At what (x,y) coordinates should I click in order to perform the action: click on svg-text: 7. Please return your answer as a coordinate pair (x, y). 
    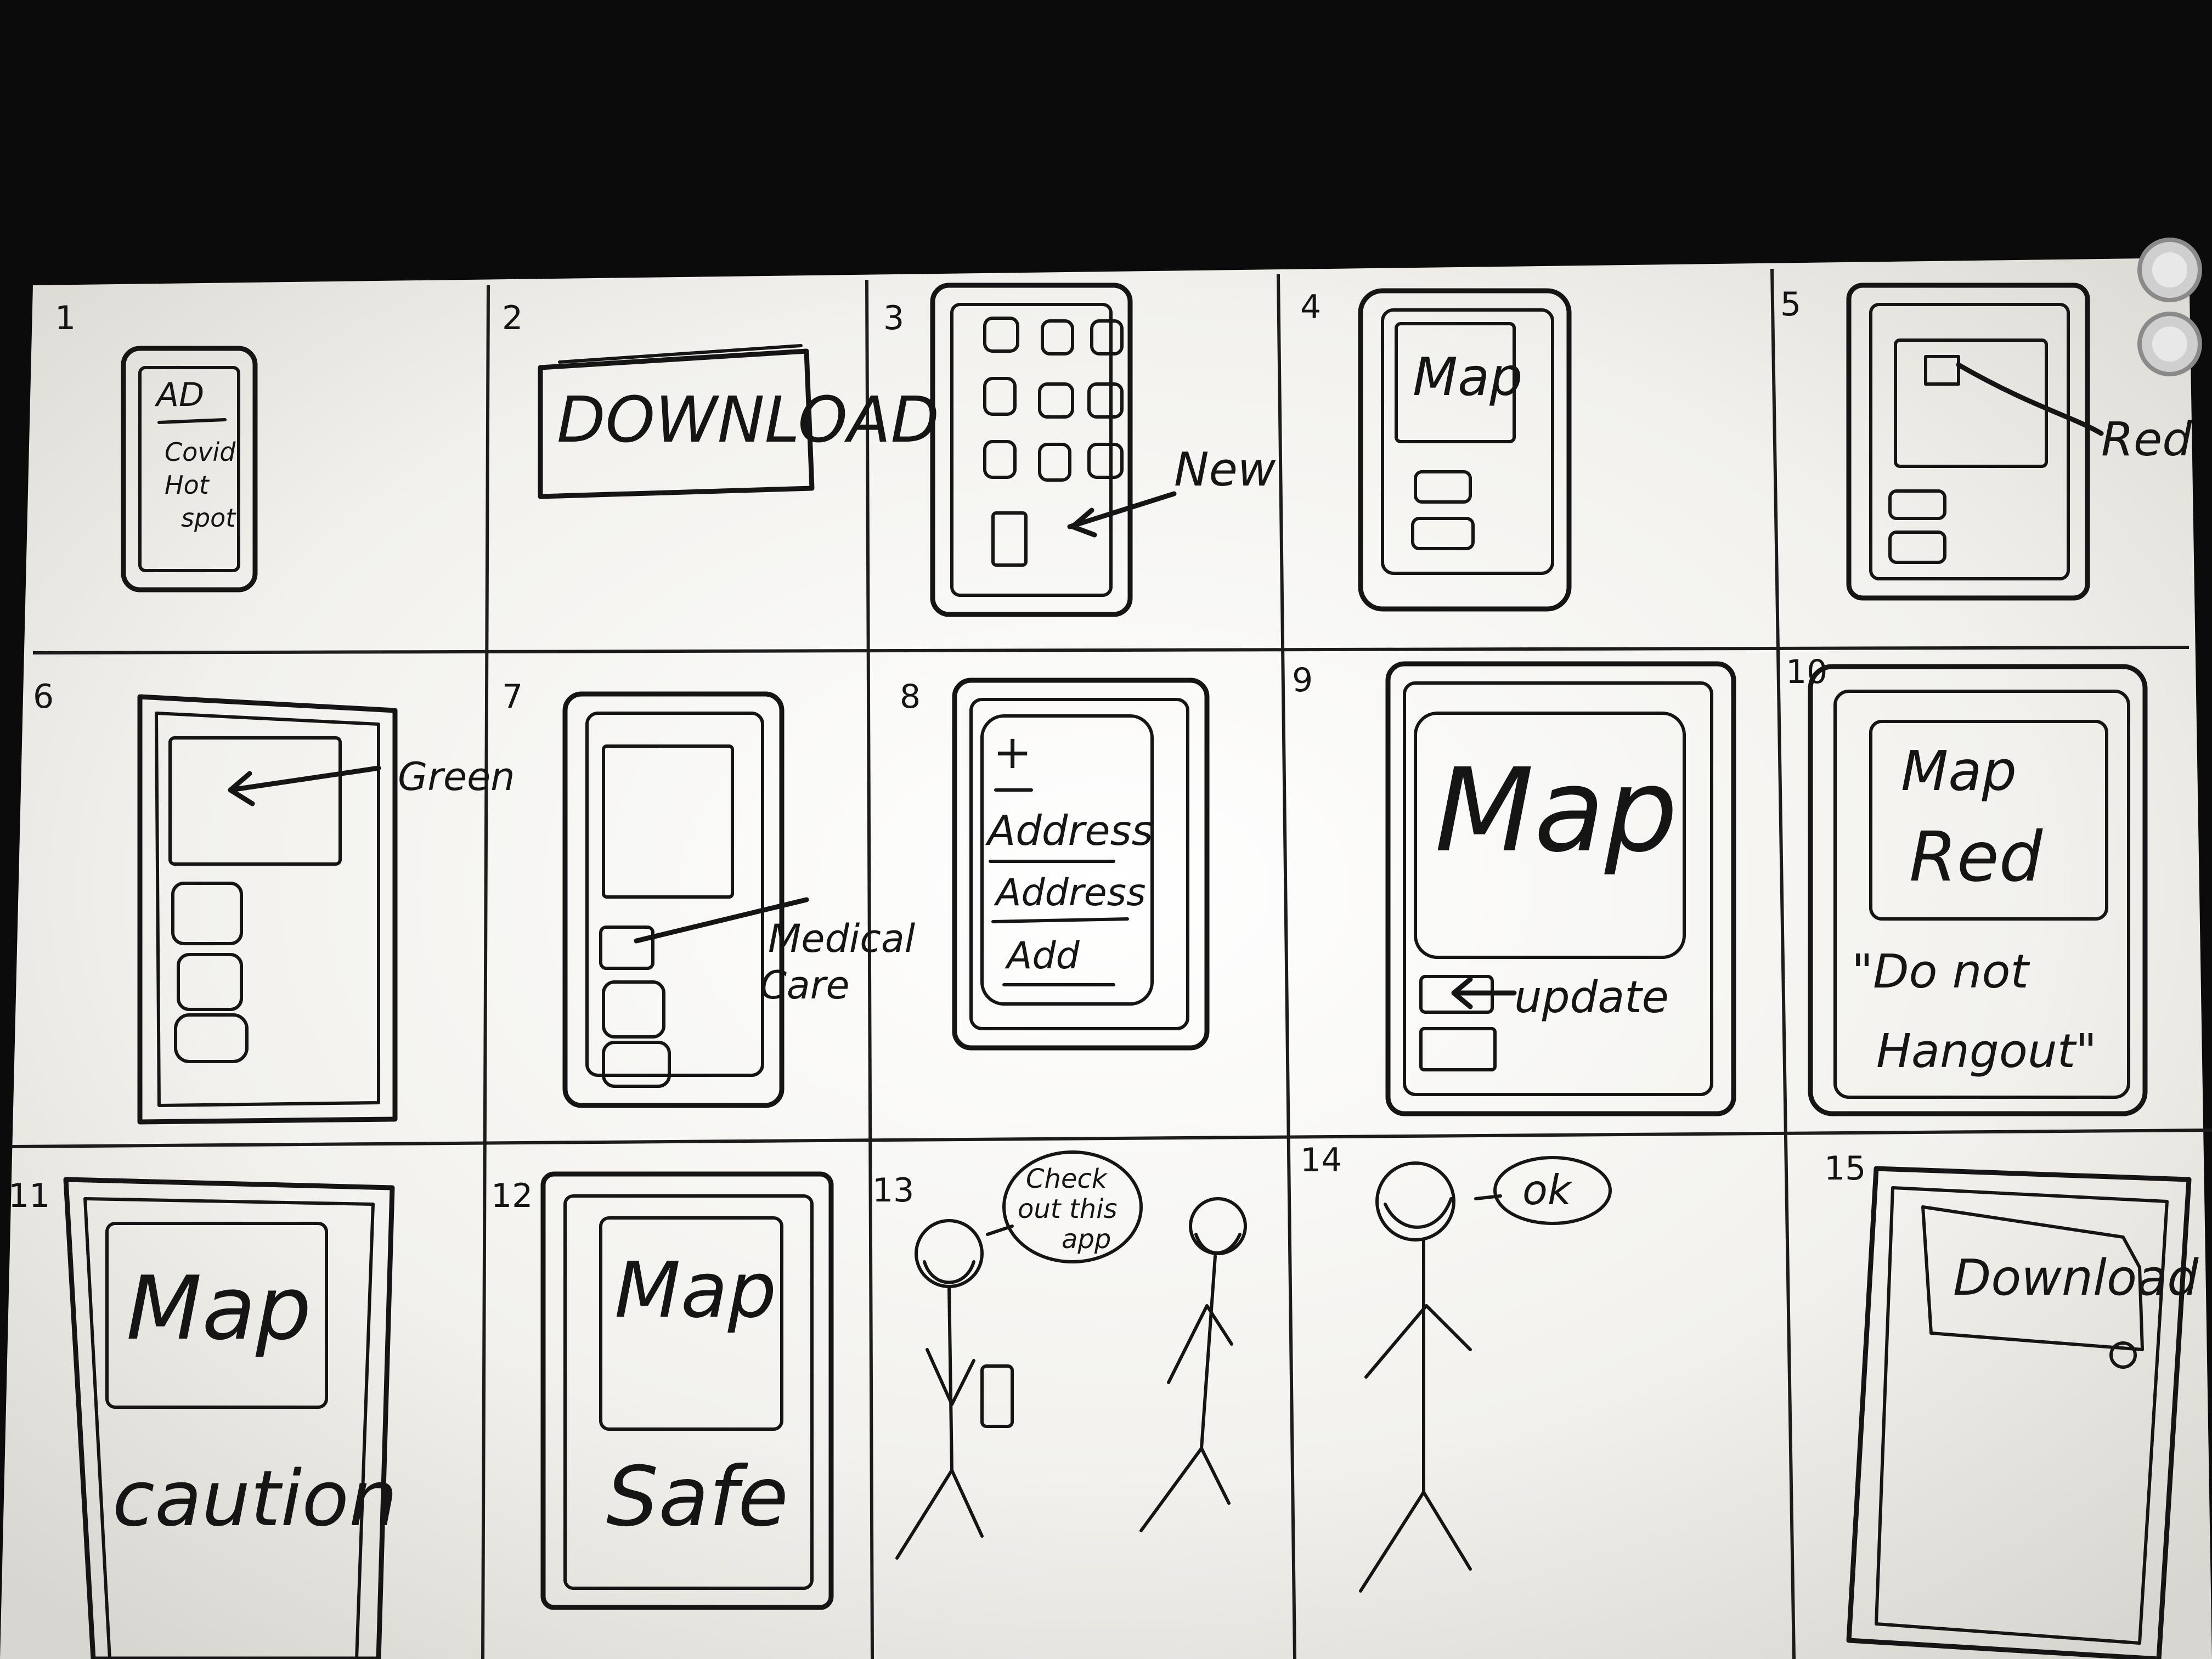
    Looking at the image, I should click on (512, 697).